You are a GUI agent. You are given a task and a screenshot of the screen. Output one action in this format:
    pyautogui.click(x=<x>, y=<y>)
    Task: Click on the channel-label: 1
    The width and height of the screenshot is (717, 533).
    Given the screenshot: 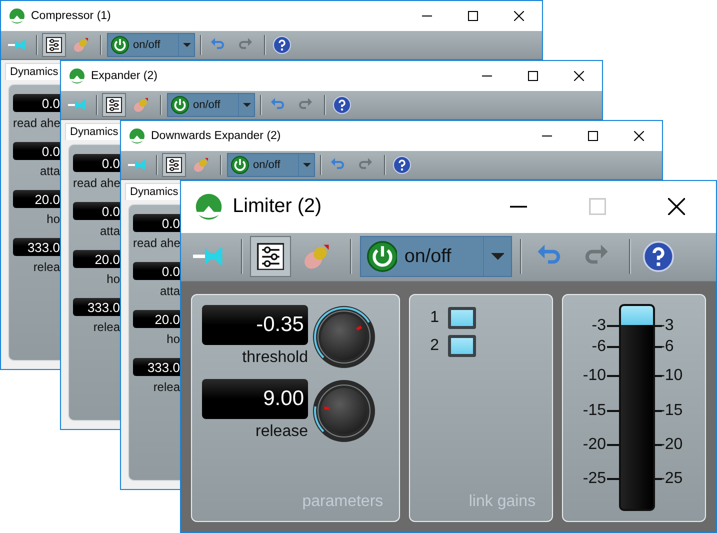 What is the action you would take?
    pyautogui.click(x=435, y=317)
    